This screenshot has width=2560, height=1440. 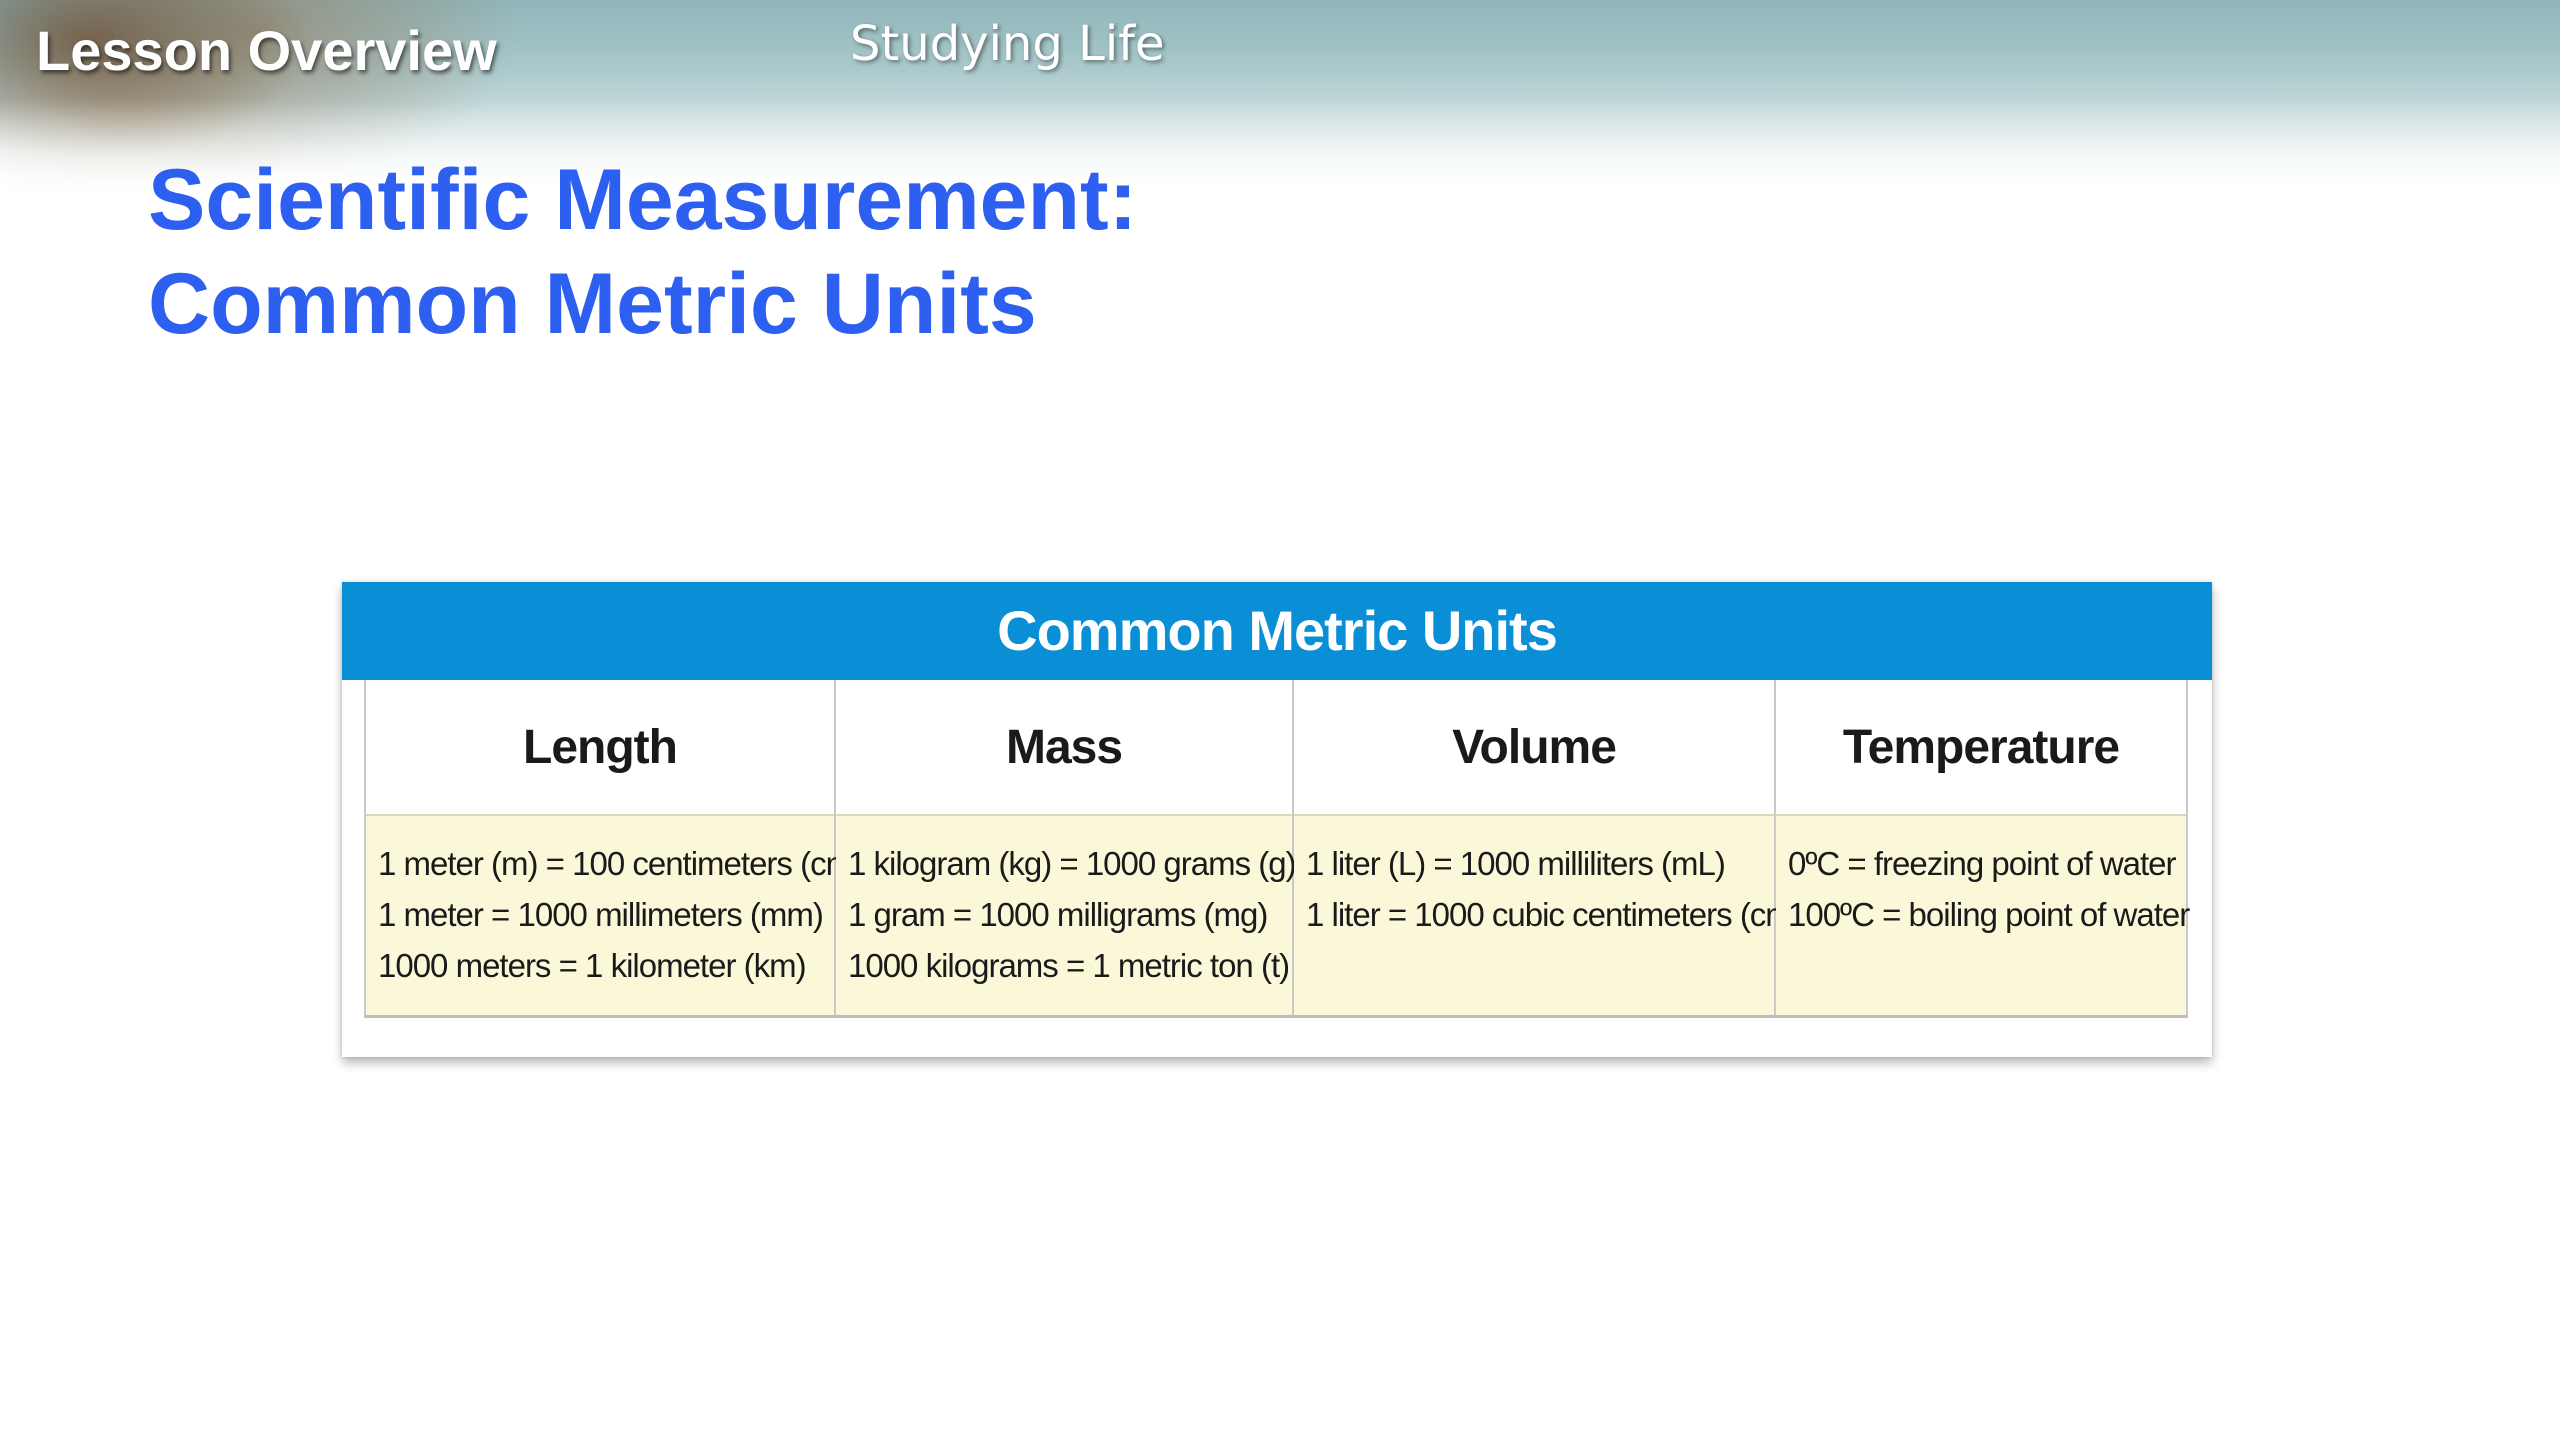 I want to click on column-header: Mass, so click(x=1064, y=748).